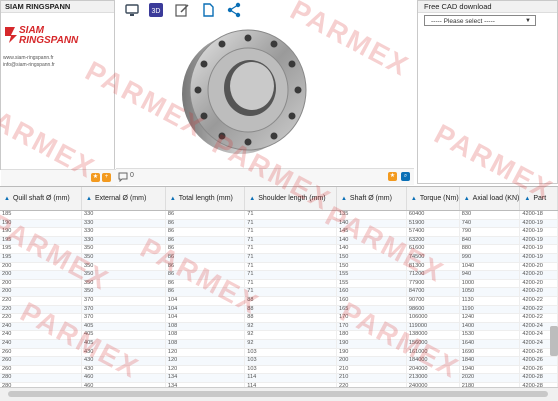  What do you see at coordinates (208, 10) in the screenshot?
I see `document-icon` at bounding box center [208, 10].